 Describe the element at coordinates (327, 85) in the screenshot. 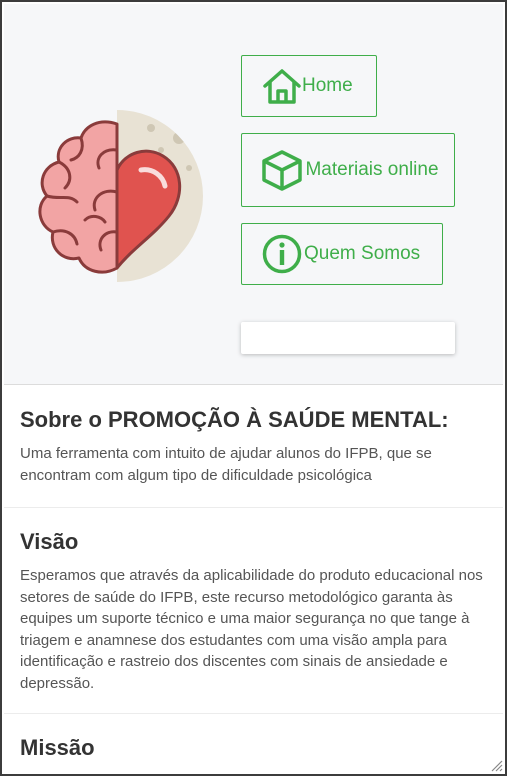

I see `home-label: Home` at that location.